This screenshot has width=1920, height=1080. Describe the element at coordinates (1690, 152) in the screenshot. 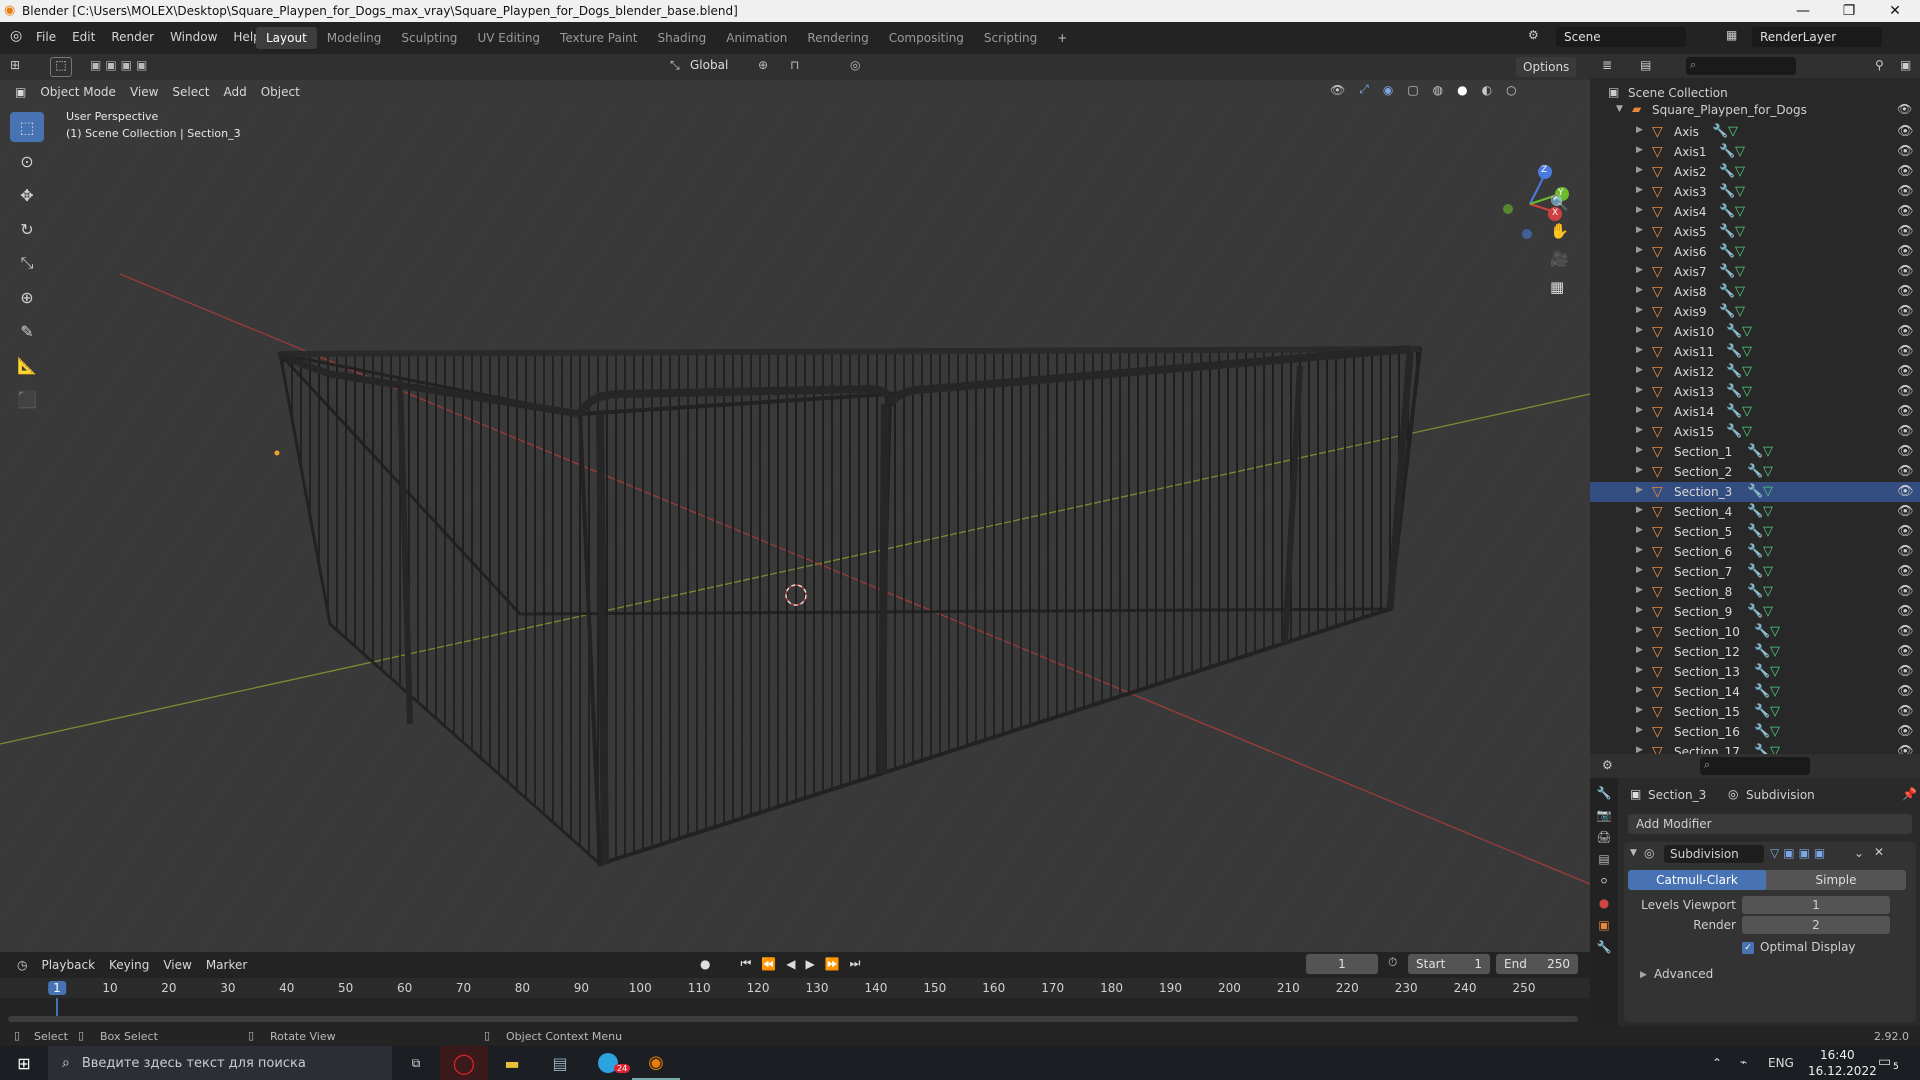

I see `outliner-item-label: Axis1` at that location.